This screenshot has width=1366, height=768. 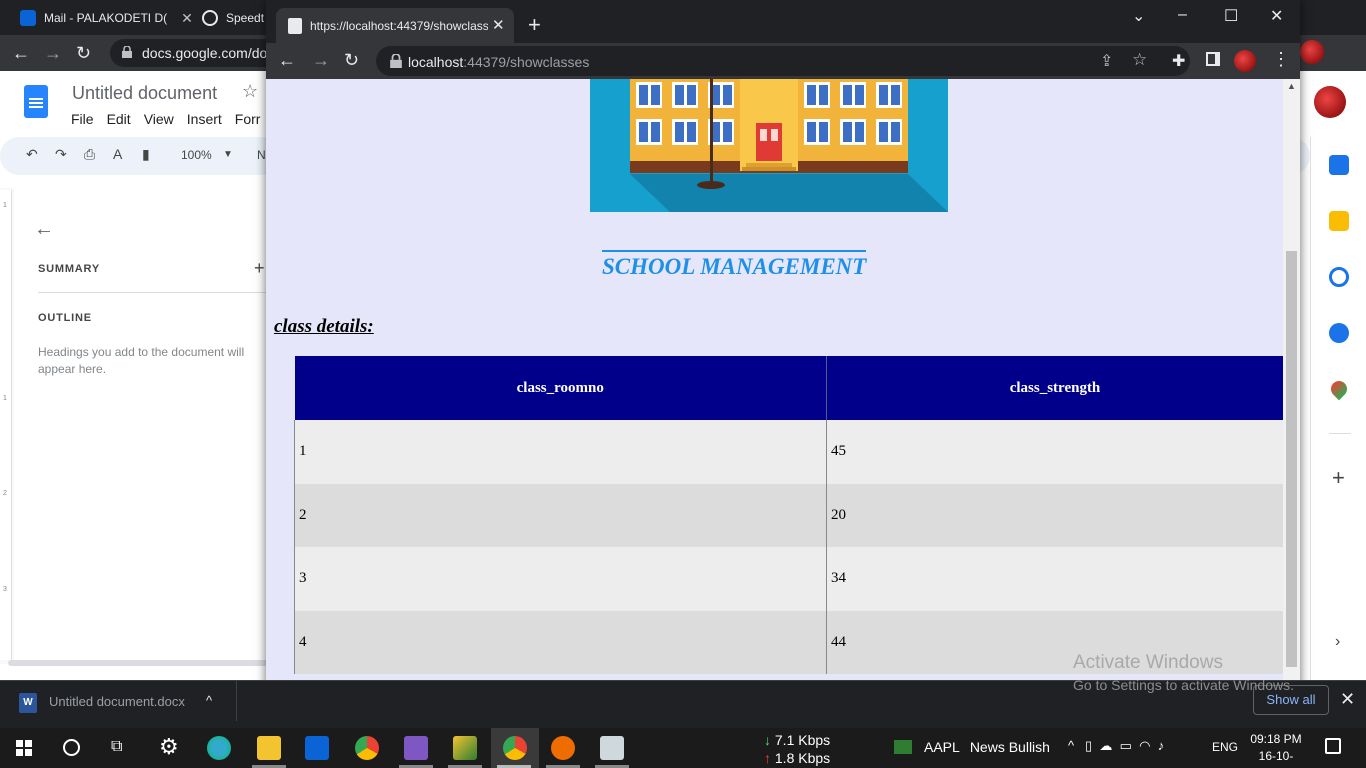 I want to click on close-icon: ✕, so click(x=187, y=18).